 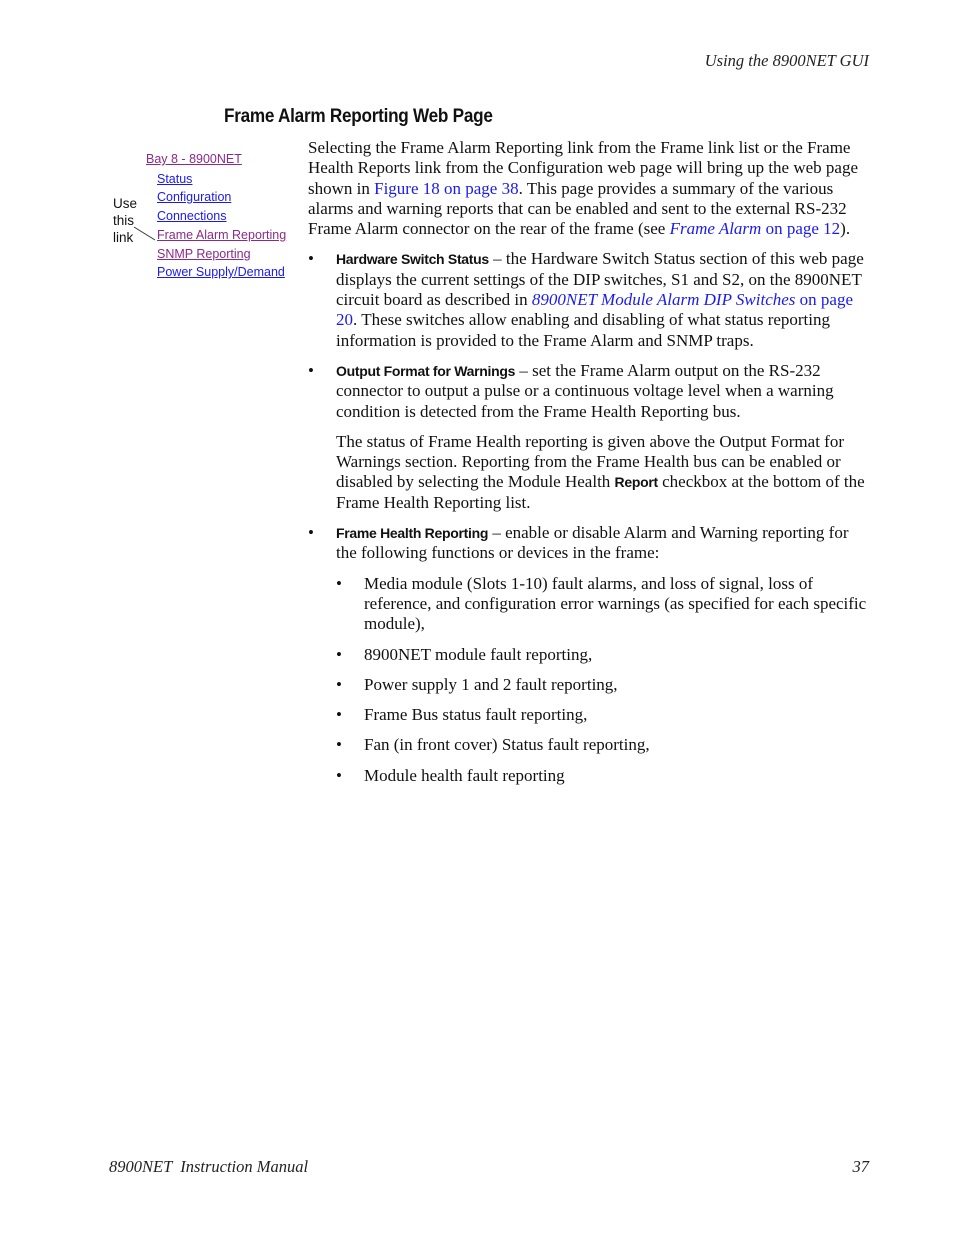 I want to click on xref-frame-alarm: Frame Alarm on page 12, so click(x=755, y=228).